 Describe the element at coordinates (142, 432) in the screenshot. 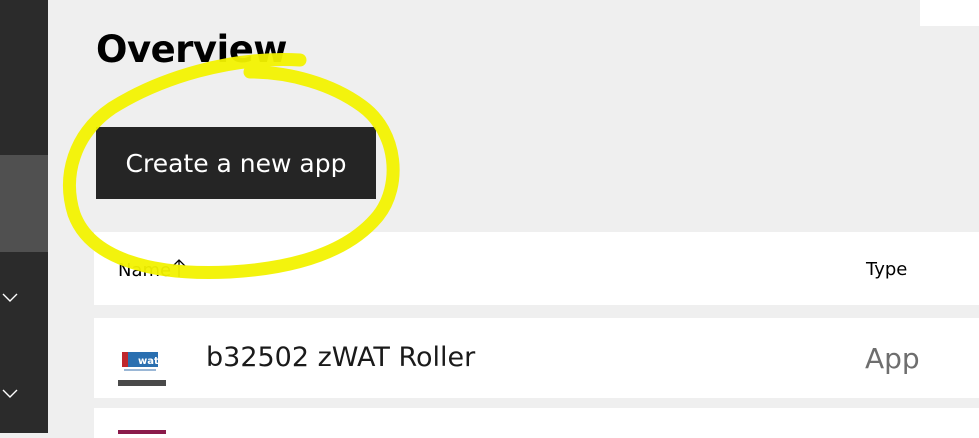

I see `app-icon` at that location.